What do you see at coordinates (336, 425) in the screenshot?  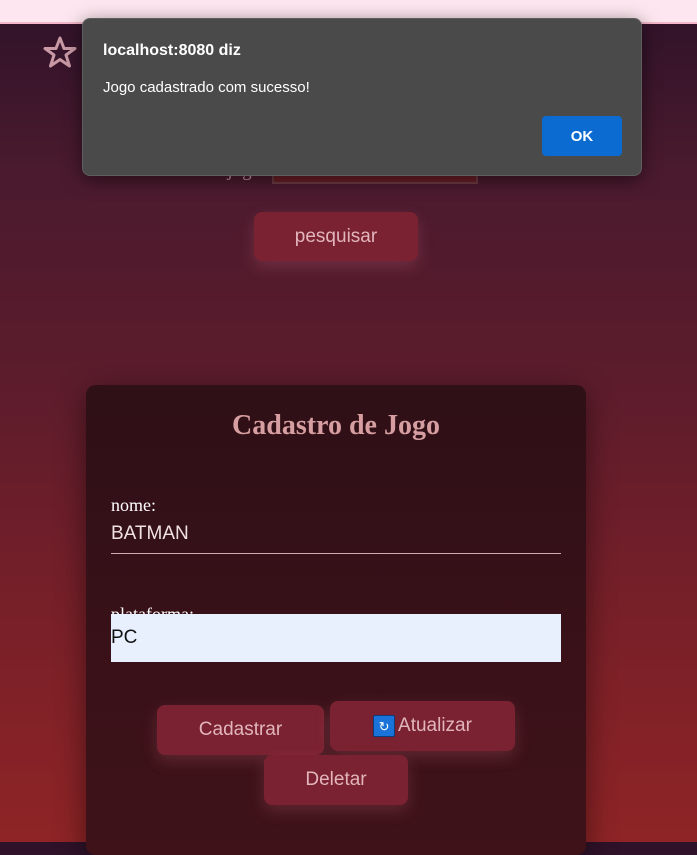 I see `form-title: Cadastro de Jogo` at bounding box center [336, 425].